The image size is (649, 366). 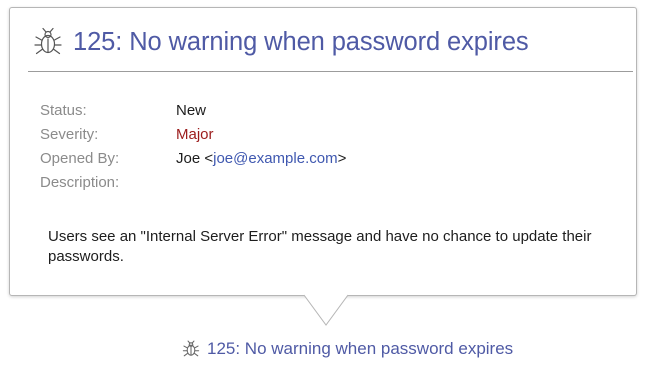 I want to click on opened-by-name: Joe <, so click(x=195, y=158).